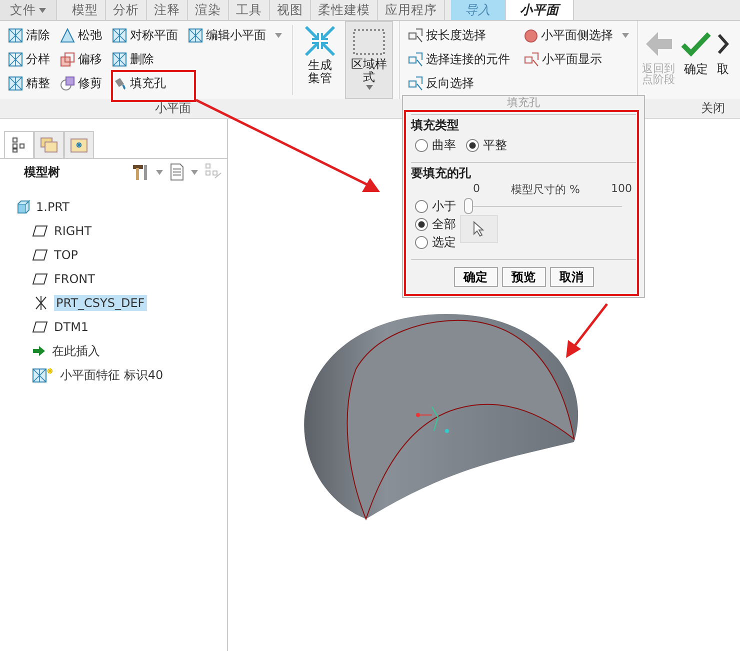  I want to click on ribbon-command: 按长度选择, so click(459, 35).